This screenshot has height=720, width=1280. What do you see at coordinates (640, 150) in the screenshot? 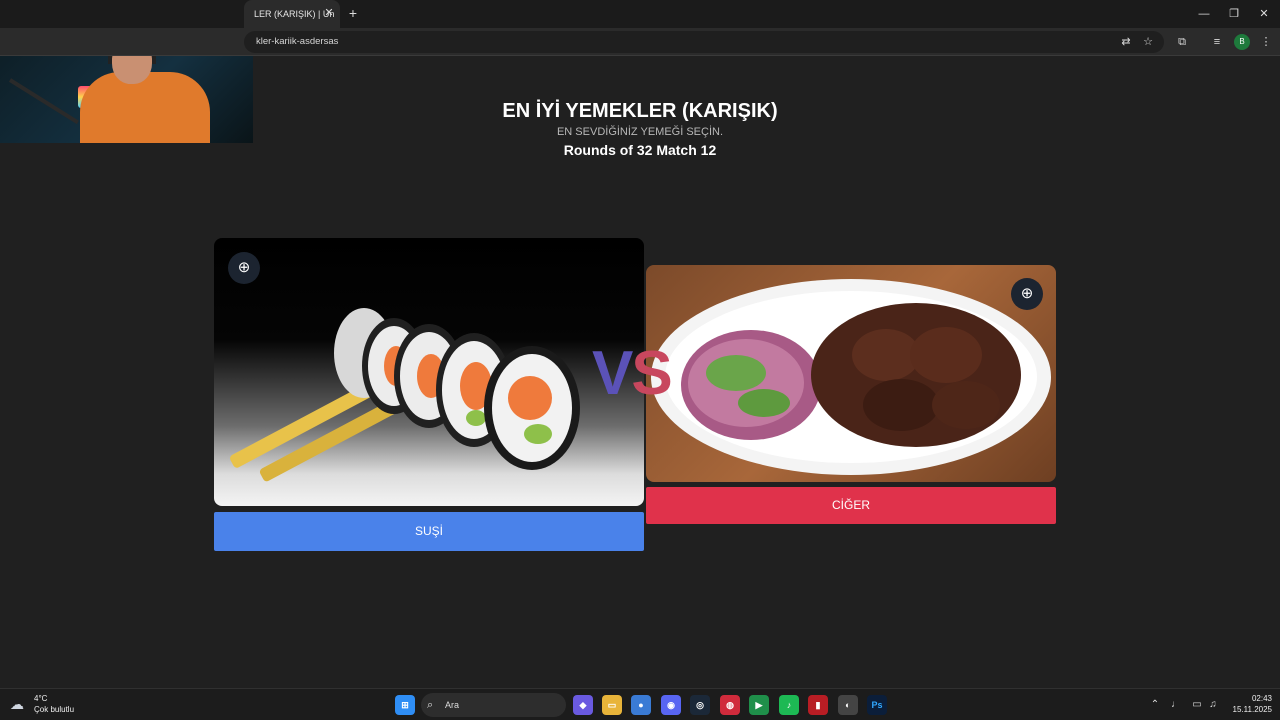
I see `round-info: Rounds of 32 Match 12` at bounding box center [640, 150].